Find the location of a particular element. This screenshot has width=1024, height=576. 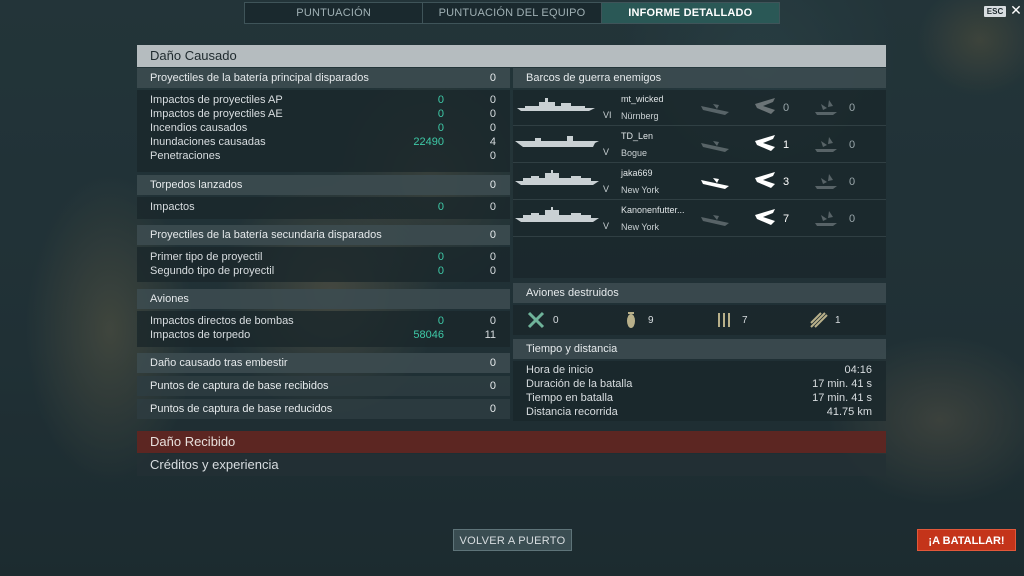

time-distance-header: Tiempo y distancia is located at coordinates (699, 349).